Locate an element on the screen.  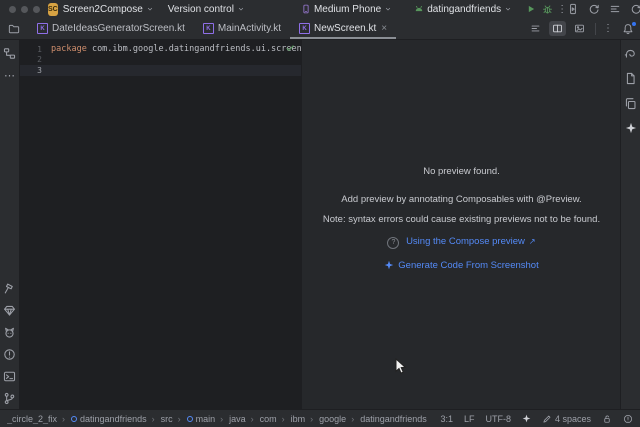
gemini-tool-window-button is located at coordinates (631, 128).